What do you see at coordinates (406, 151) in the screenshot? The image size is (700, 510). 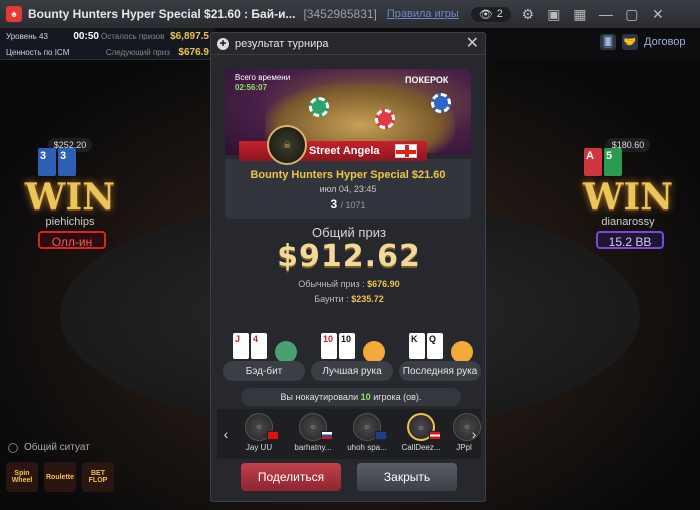 I see `georgia-flag-icon` at bounding box center [406, 151].